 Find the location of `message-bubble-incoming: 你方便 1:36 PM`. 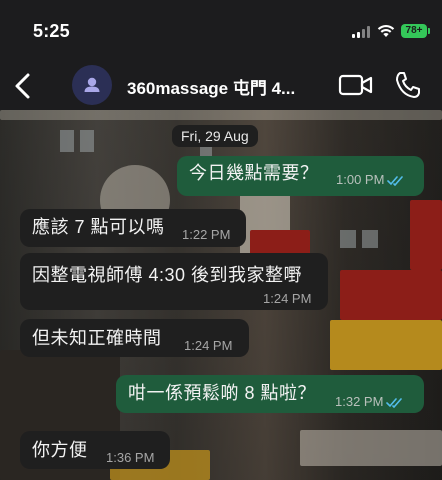

message-bubble-incoming: 你方便 1:36 PM is located at coordinates (95, 450).